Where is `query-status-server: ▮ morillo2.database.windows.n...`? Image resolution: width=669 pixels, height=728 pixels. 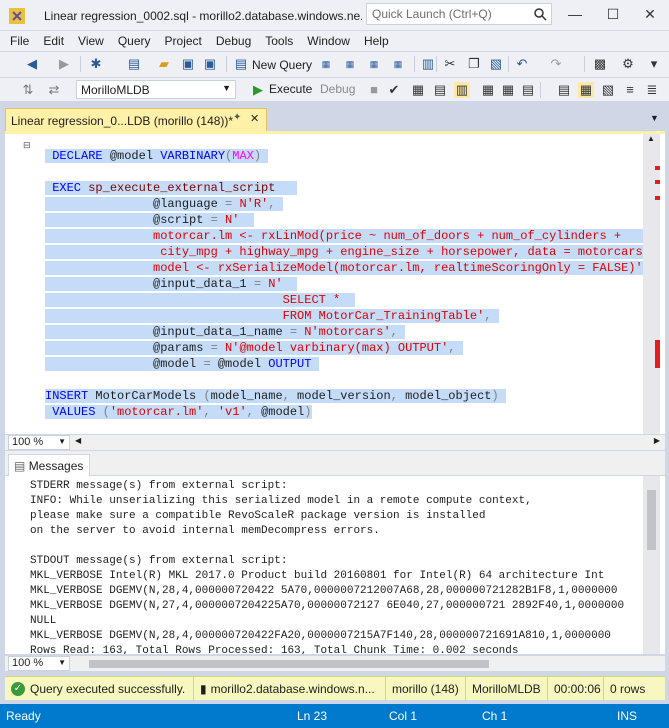
query-status-server: ▮ morillo2.database.windows.n... is located at coordinates (289, 688).